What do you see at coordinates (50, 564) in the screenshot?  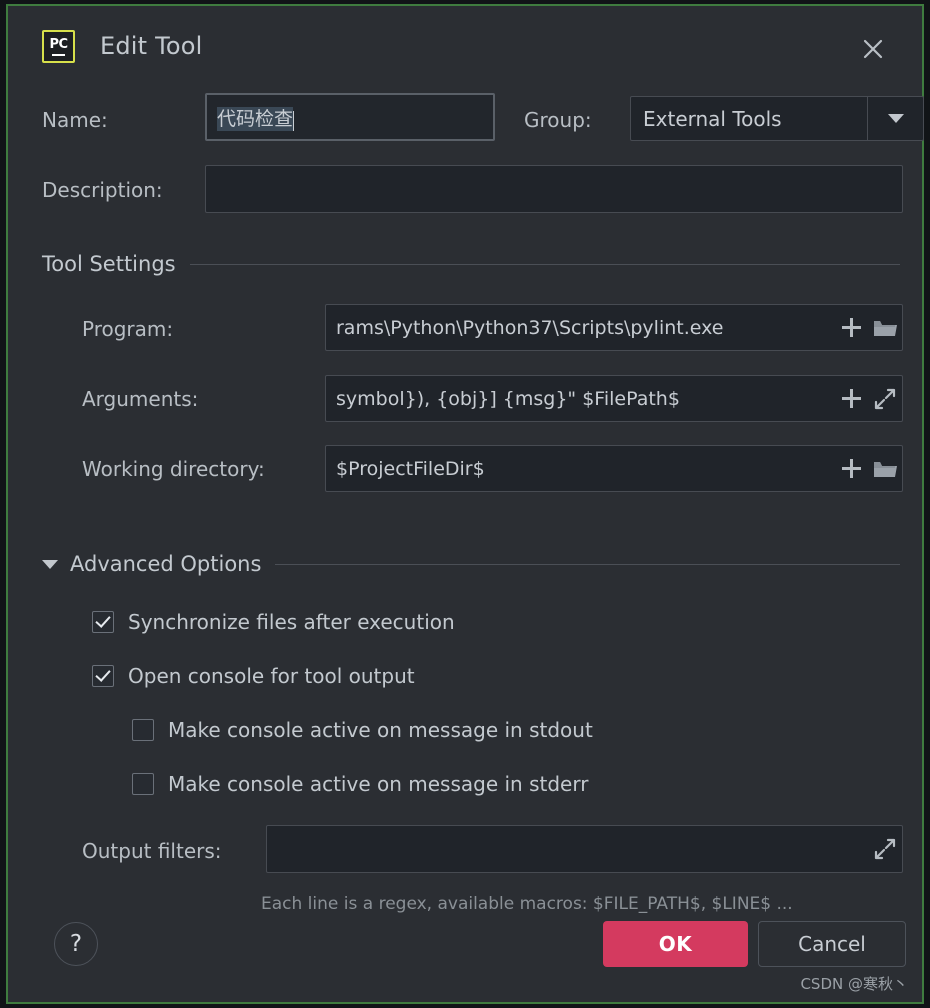 I see `triangle-down-icon` at bounding box center [50, 564].